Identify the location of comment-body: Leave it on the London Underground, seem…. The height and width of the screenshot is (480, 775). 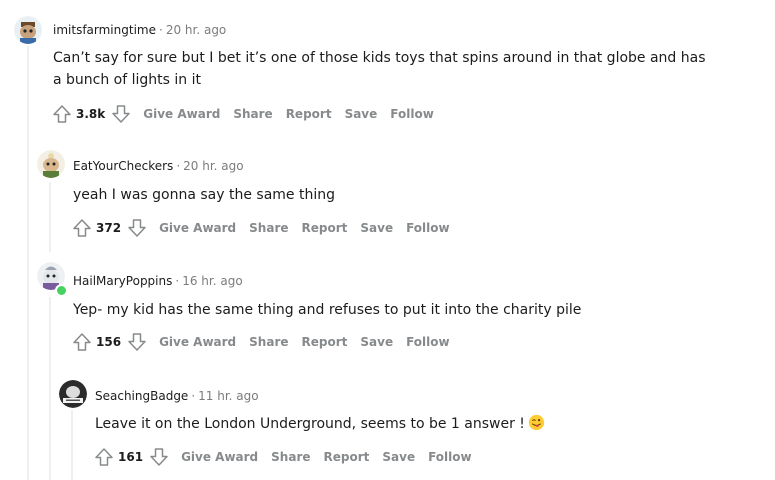
(425, 424).